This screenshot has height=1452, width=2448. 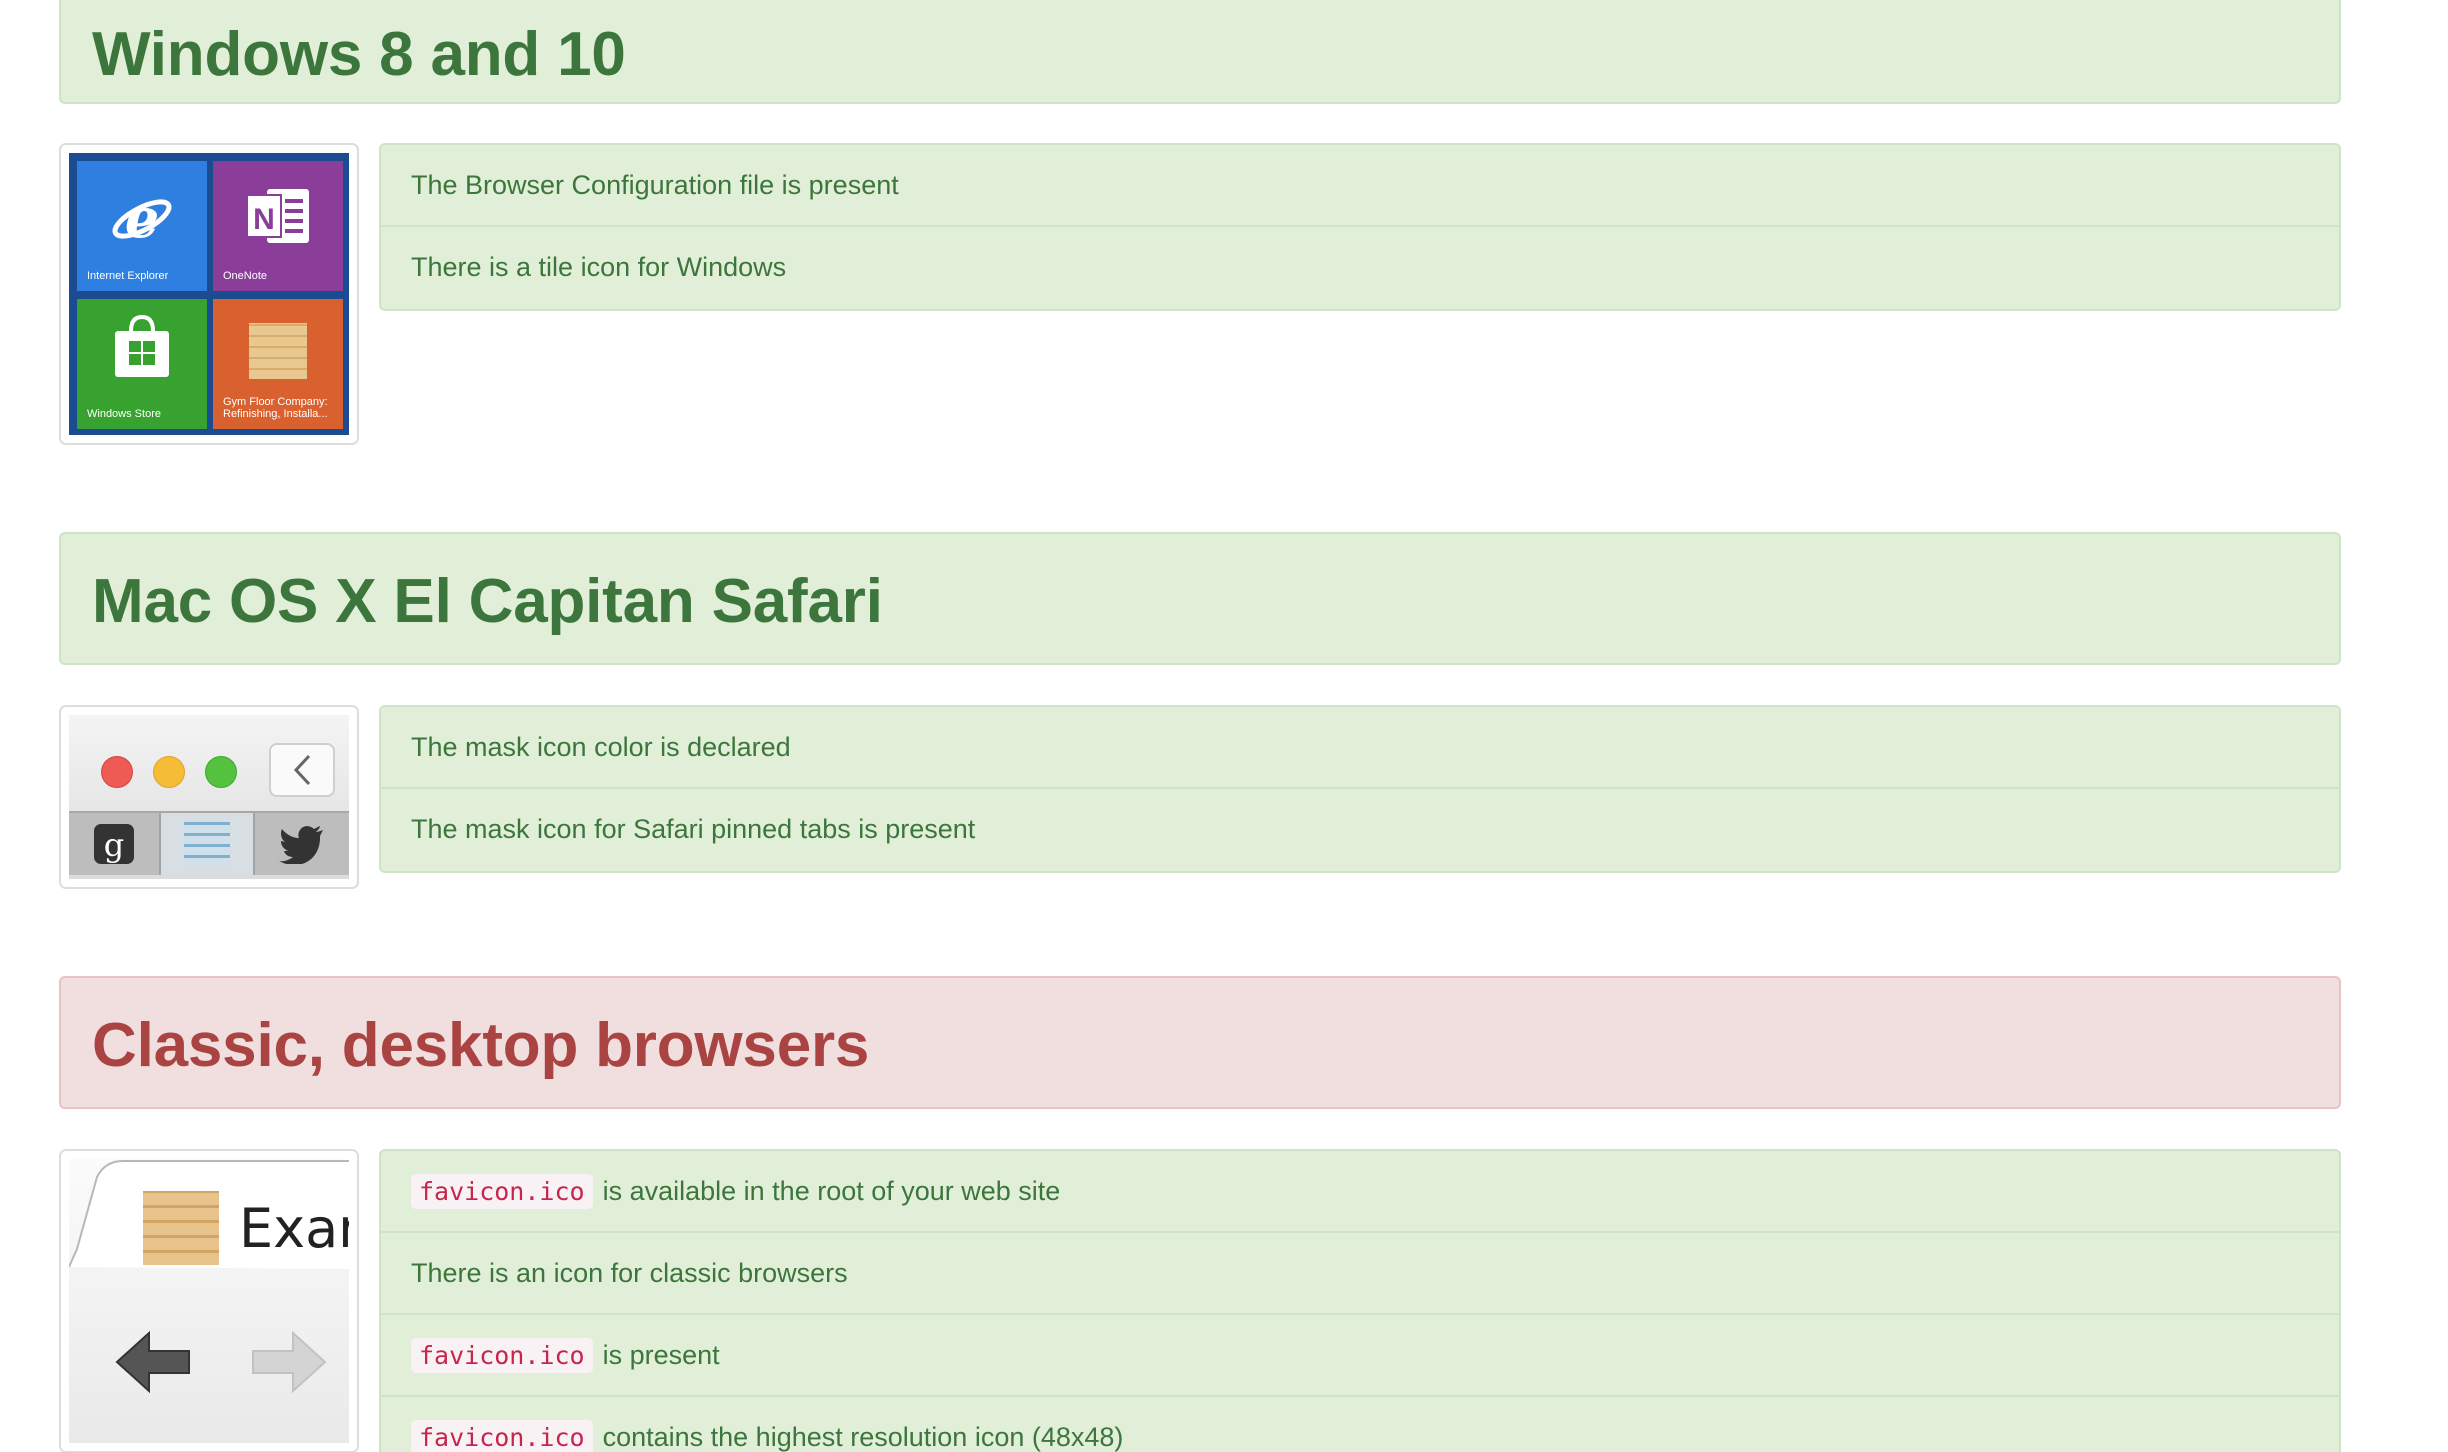 I want to click on twitter-icon, so click(x=301, y=845).